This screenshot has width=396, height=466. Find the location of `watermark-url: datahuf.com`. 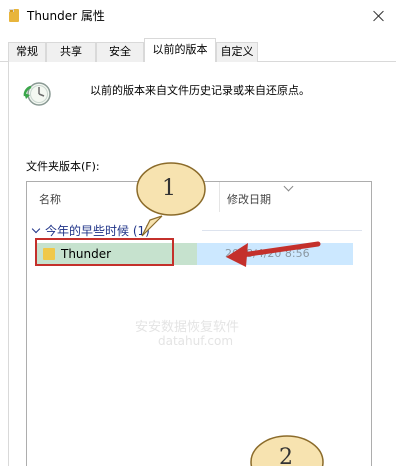

watermark-url: datahuf.com is located at coordinates (196, 341).